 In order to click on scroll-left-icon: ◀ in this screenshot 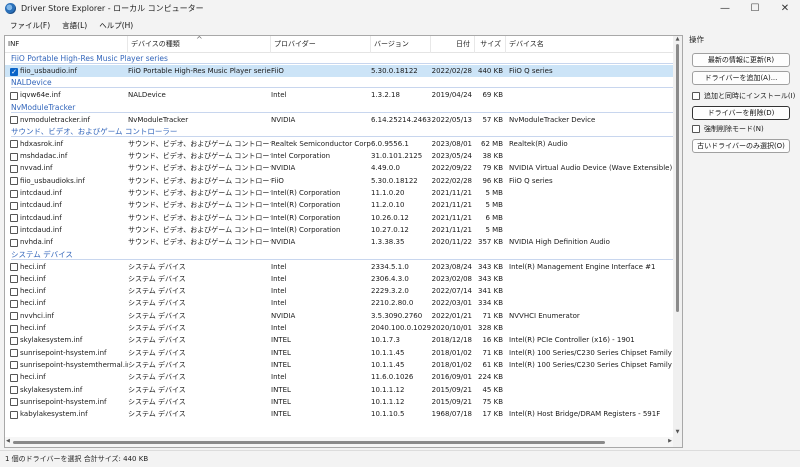, I will do `click(8, 441)`.